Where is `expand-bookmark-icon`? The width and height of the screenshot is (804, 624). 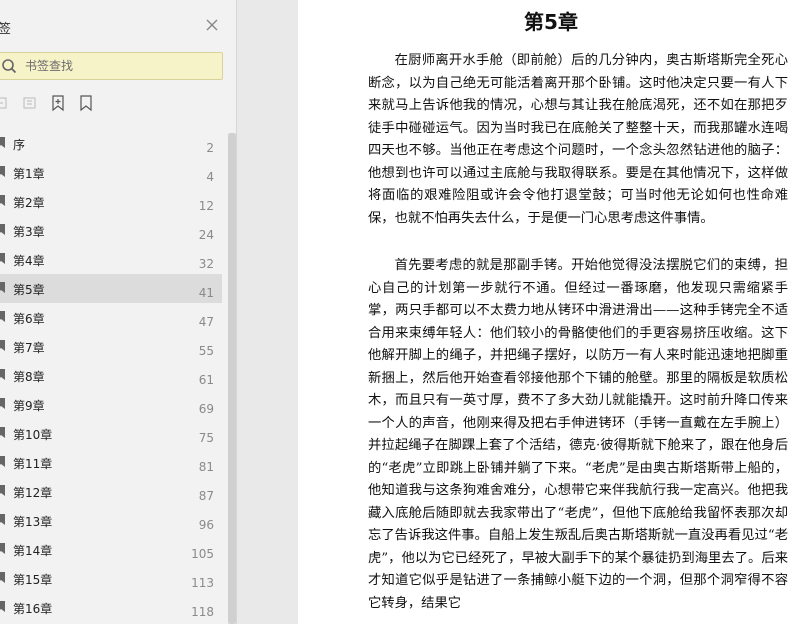 expand-bookmark-icon is located at coordinates (6, 103).